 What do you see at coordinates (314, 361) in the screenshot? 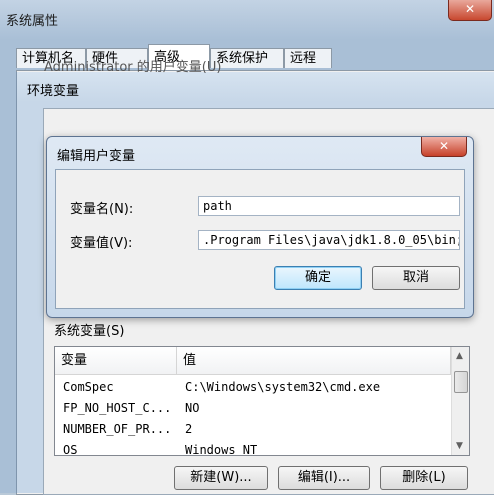
I see `column-header-value: 值` at bounding box center [314, 361].